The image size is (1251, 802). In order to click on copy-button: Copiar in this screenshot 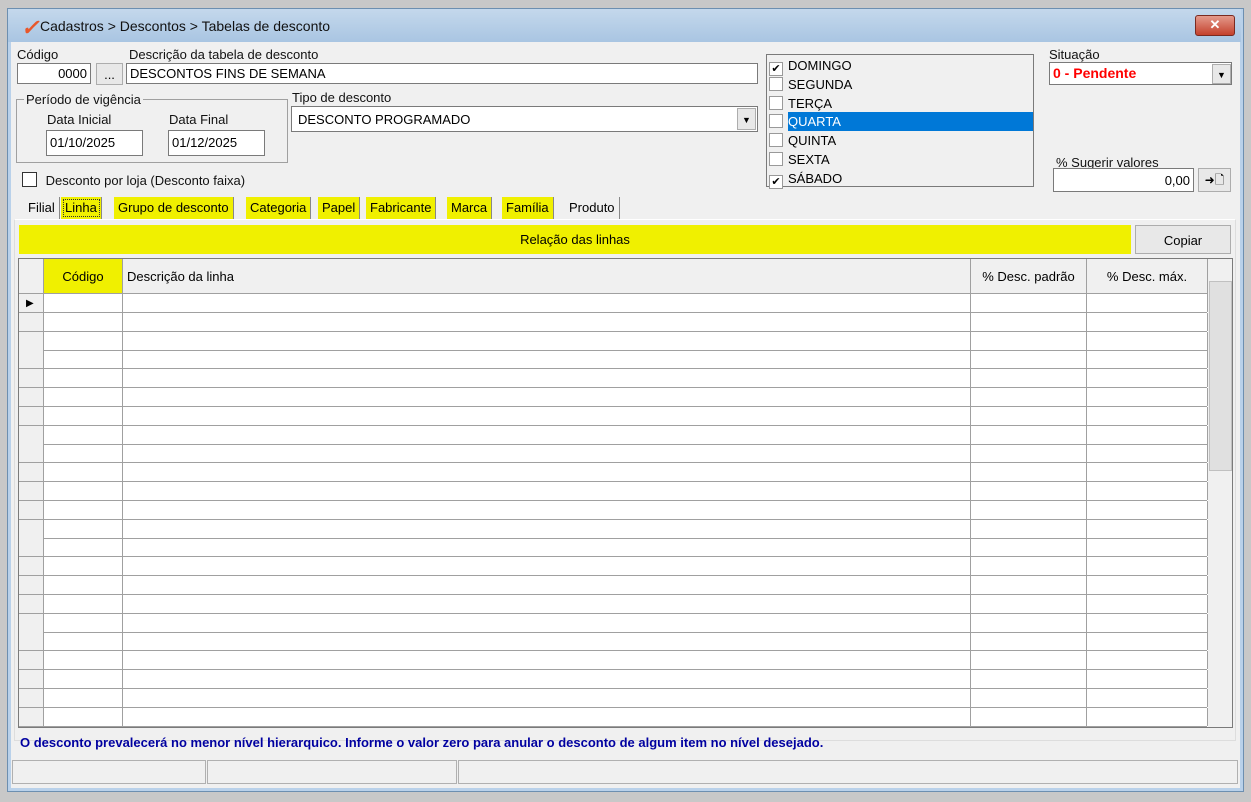, I will do `click(1183, 239)`.